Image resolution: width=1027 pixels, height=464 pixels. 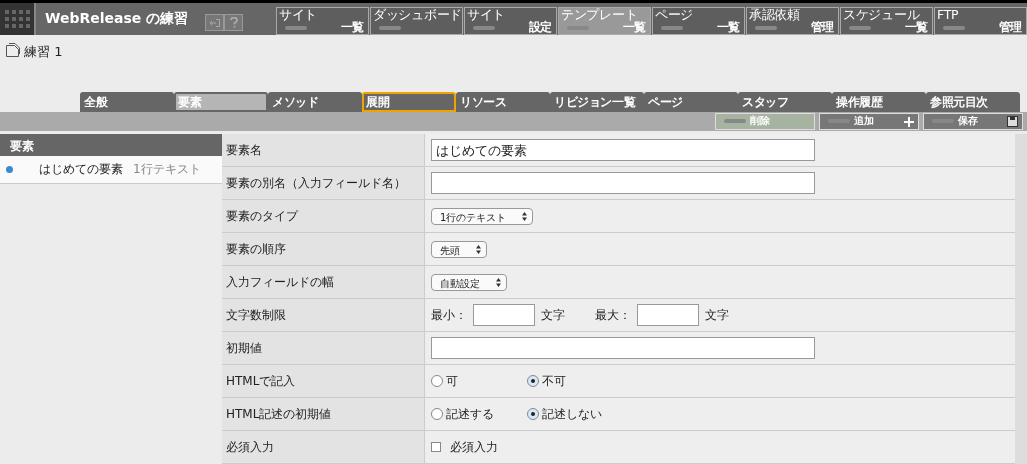 What do you see at coordinates (980, 21) in the screenshot?
I see `nav-button: FTP 管理` at bounding box center [980, 21].